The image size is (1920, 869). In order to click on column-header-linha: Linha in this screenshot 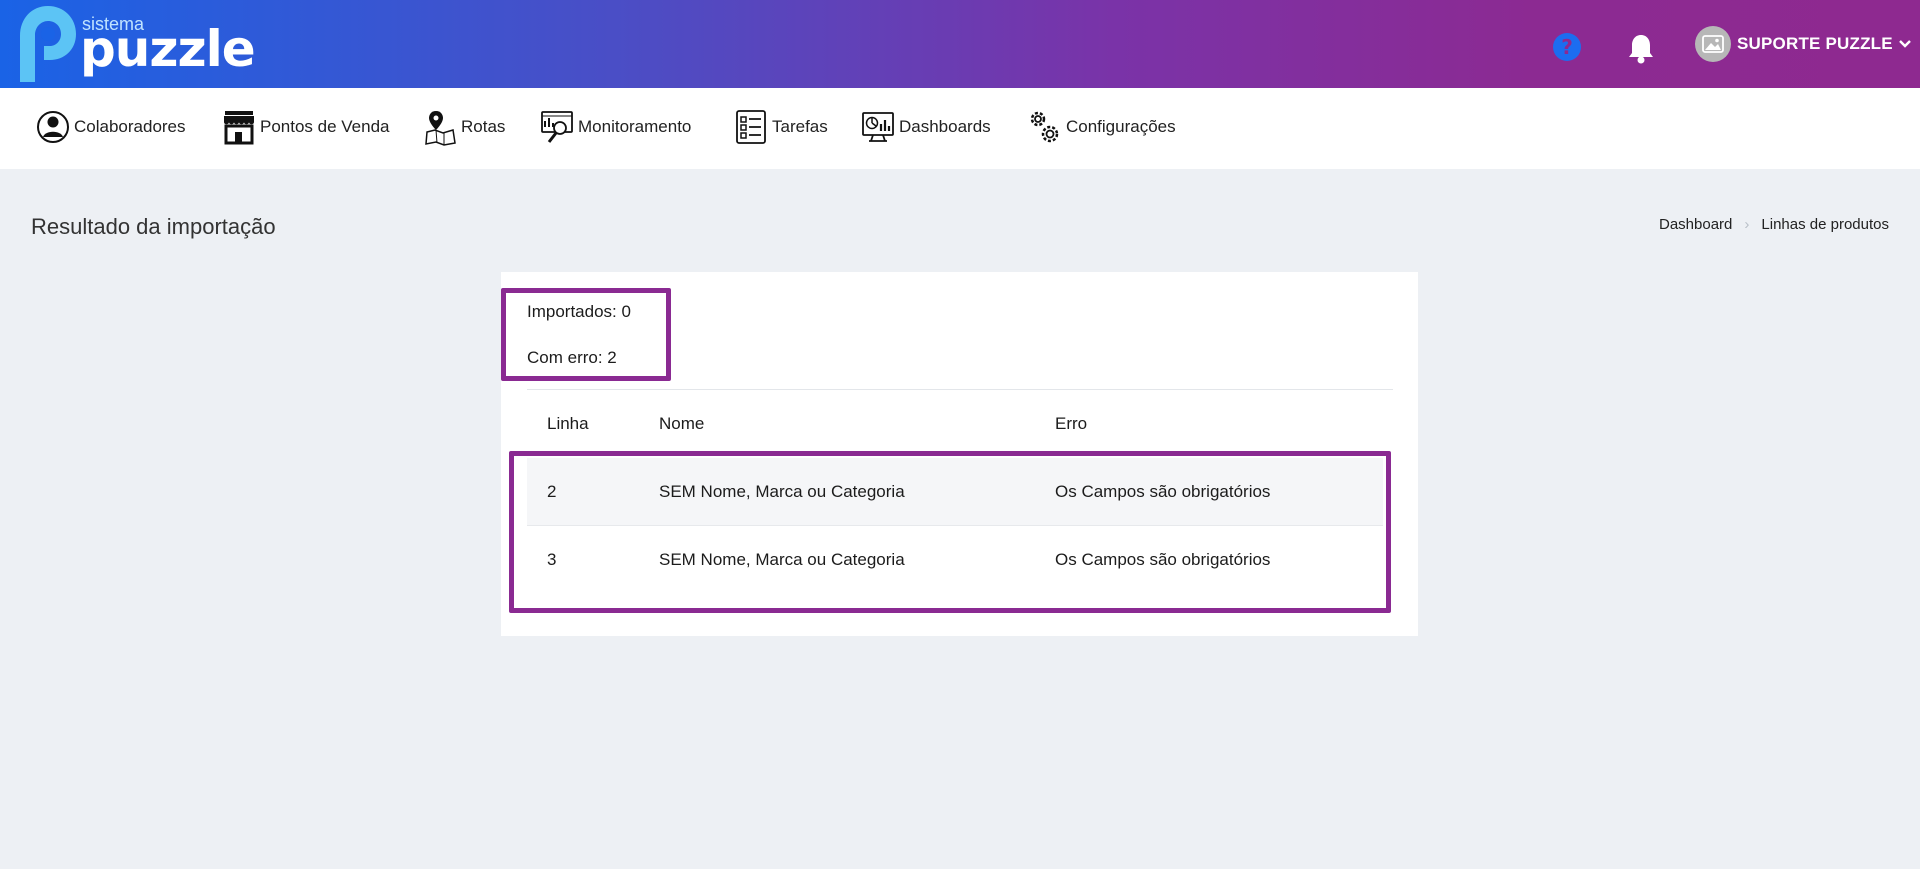, I will do `click(568, 423)`.